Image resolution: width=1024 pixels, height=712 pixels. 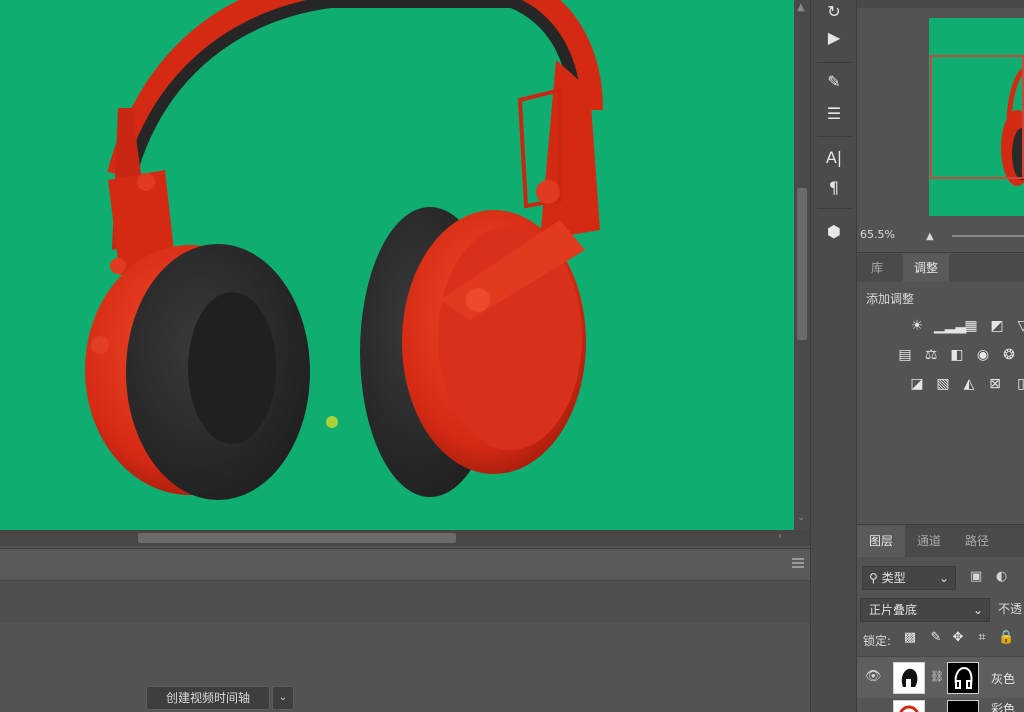 What do you see at coordinates (893, 610) in the screenshot?
I see `blend-mode-value: 正片叠底` at bounding box center [893, 610].